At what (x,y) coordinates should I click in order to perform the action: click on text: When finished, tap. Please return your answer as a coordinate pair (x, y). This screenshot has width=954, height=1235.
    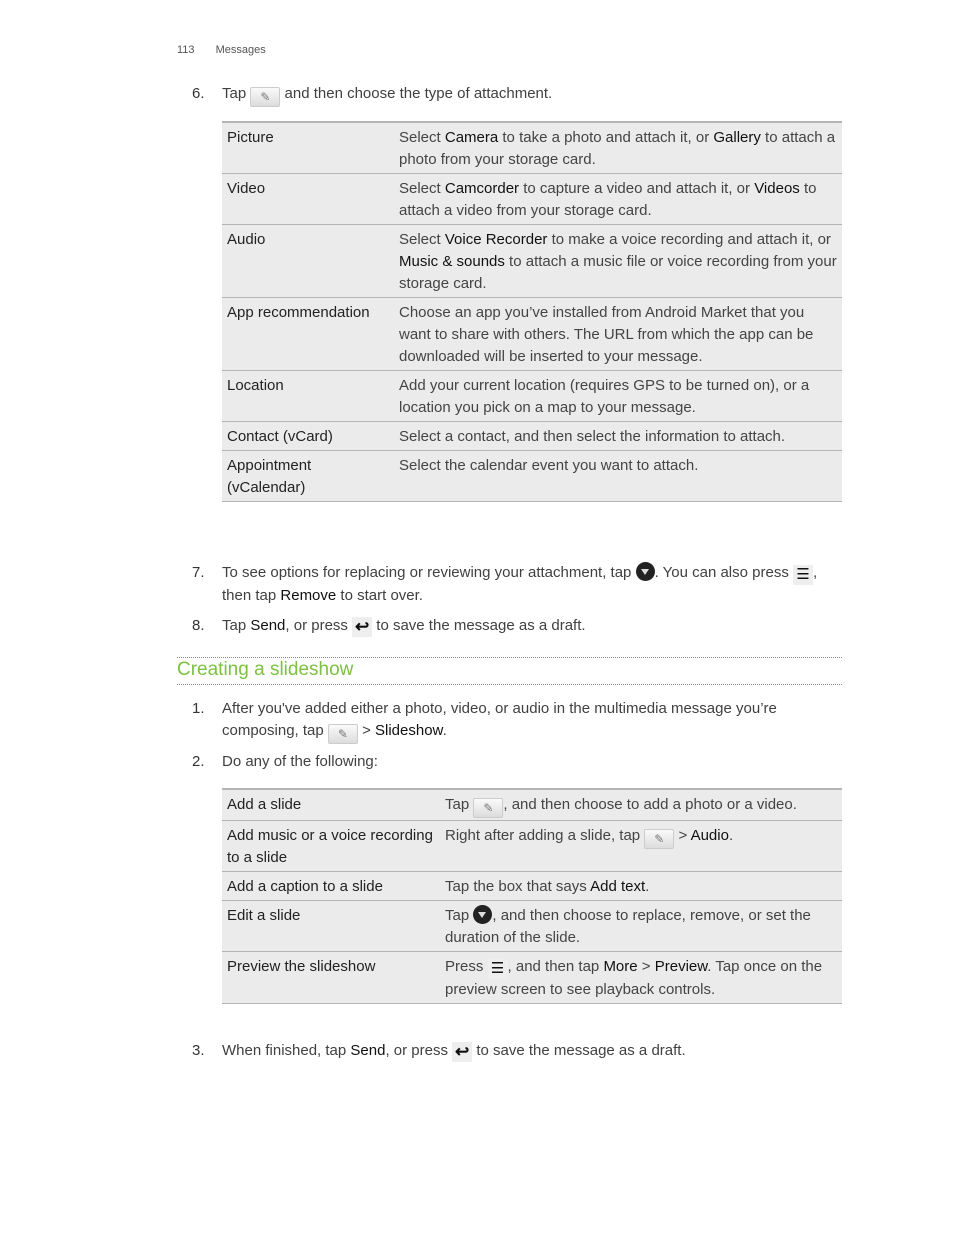
    Looking at the image, I should click on (284, 1050).